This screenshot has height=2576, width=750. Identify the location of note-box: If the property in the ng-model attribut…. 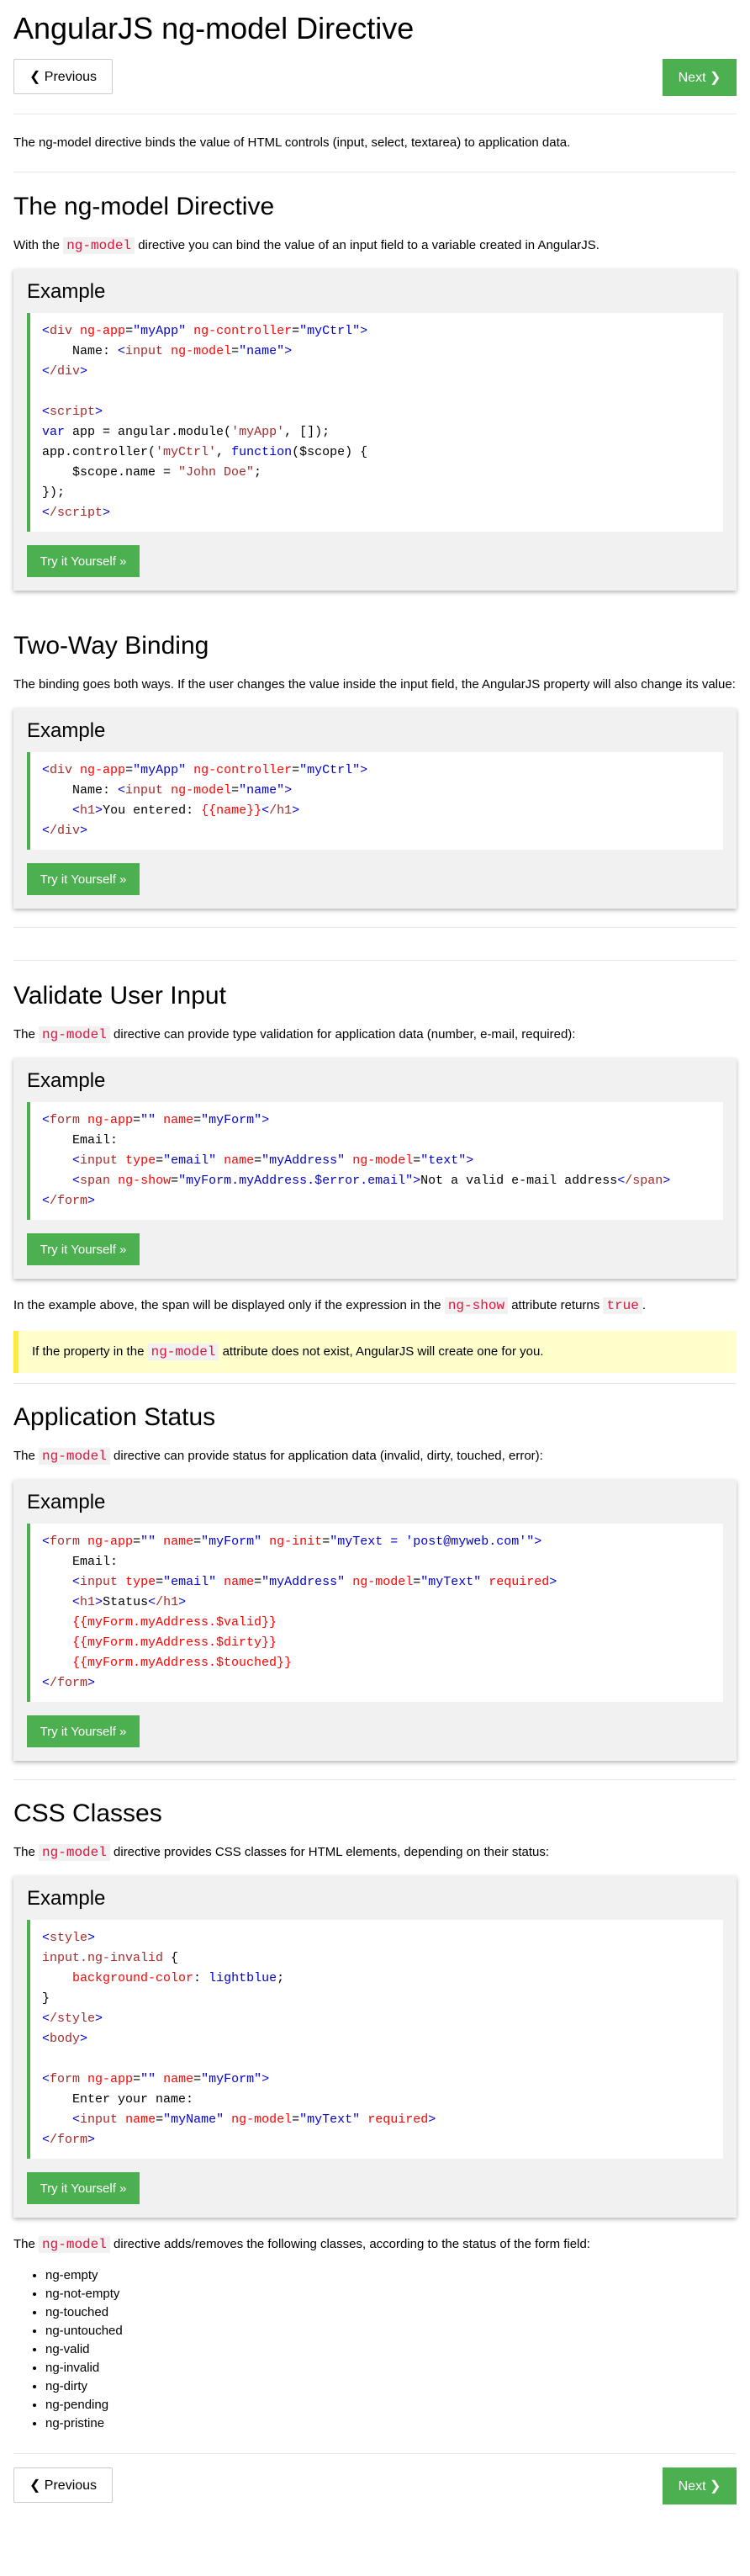
(375, 1352).